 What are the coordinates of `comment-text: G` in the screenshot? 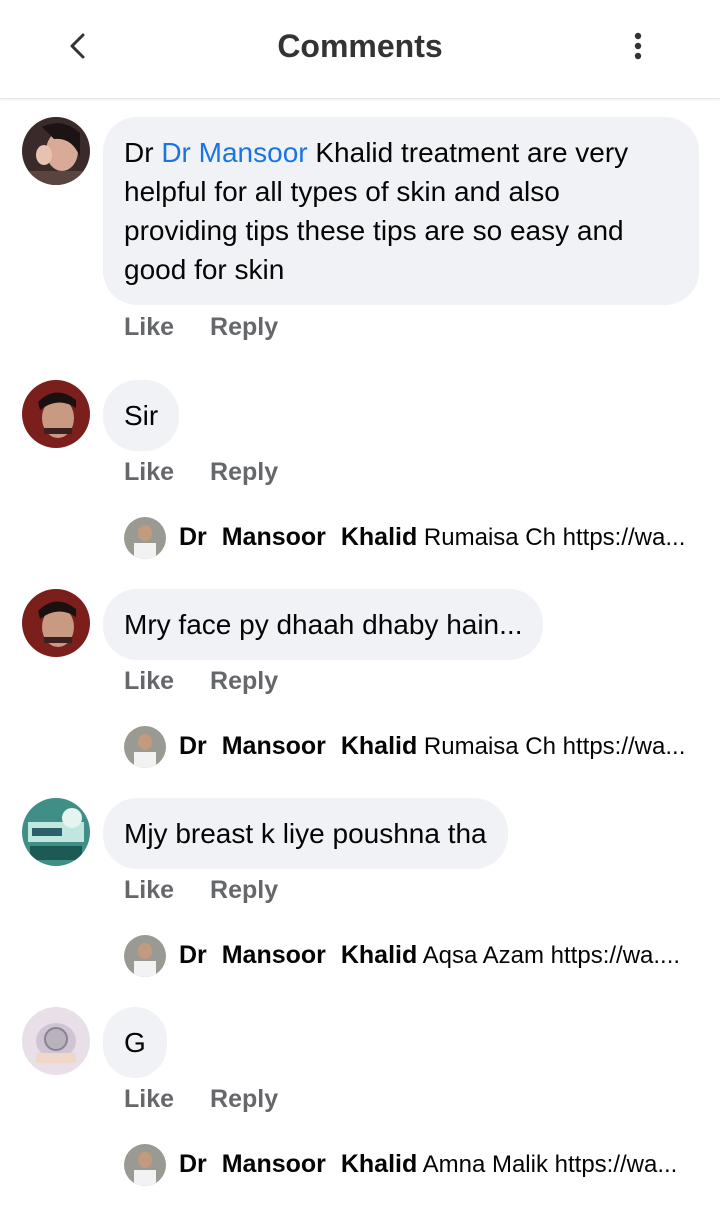 It's located at (135, 1042).